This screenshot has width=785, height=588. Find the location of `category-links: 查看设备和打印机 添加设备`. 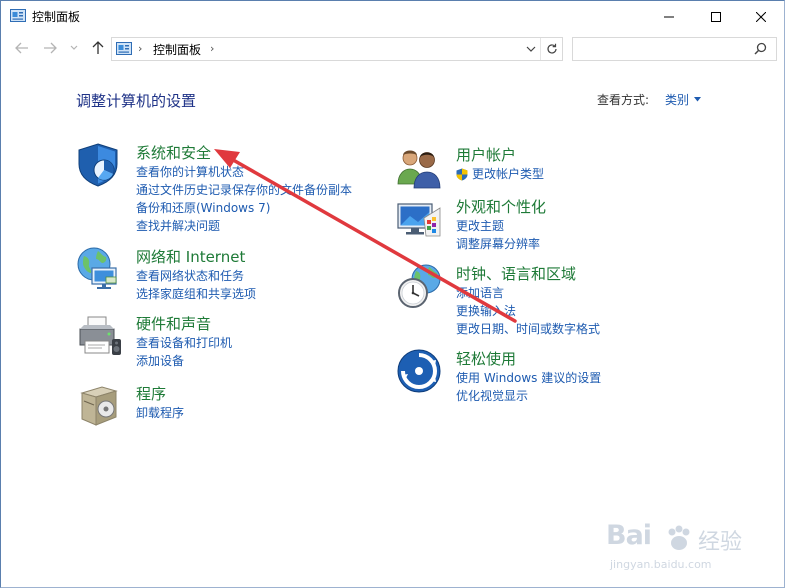

category-links: 查看设备和打印机 添加设备 is located at coordinates (184, 352).